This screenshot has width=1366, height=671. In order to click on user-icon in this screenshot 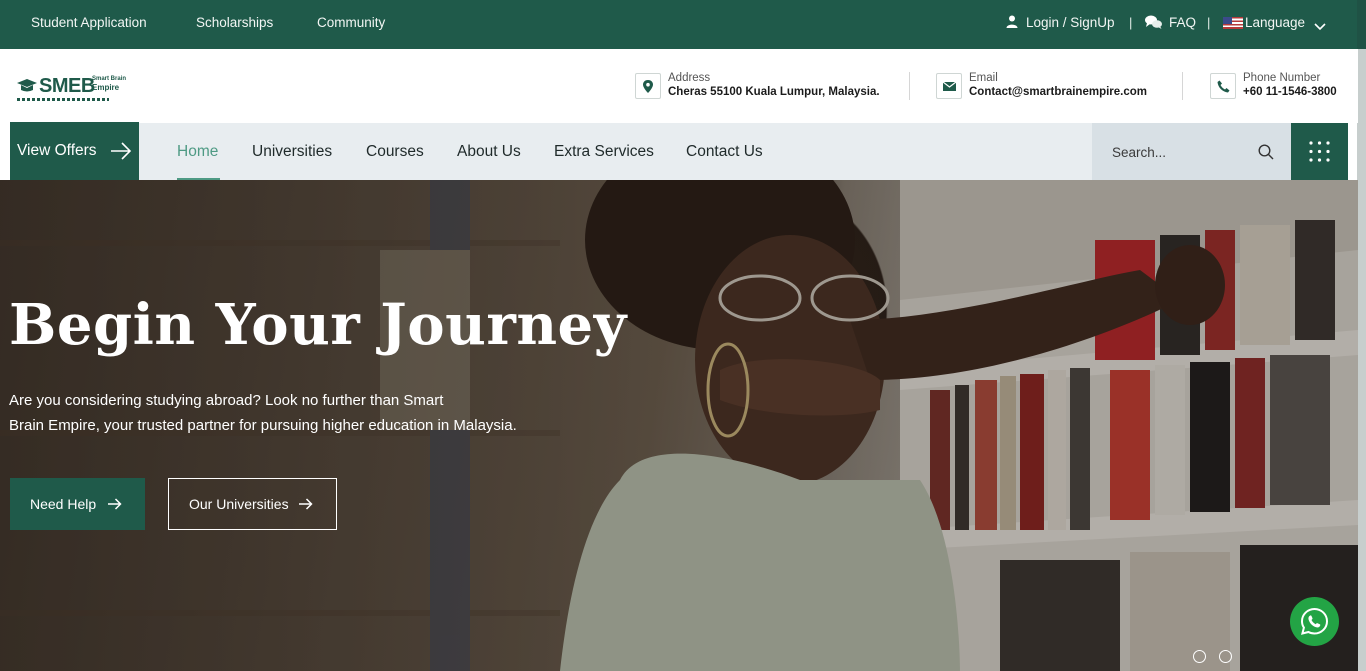, I will do `click(1012, 24)`.